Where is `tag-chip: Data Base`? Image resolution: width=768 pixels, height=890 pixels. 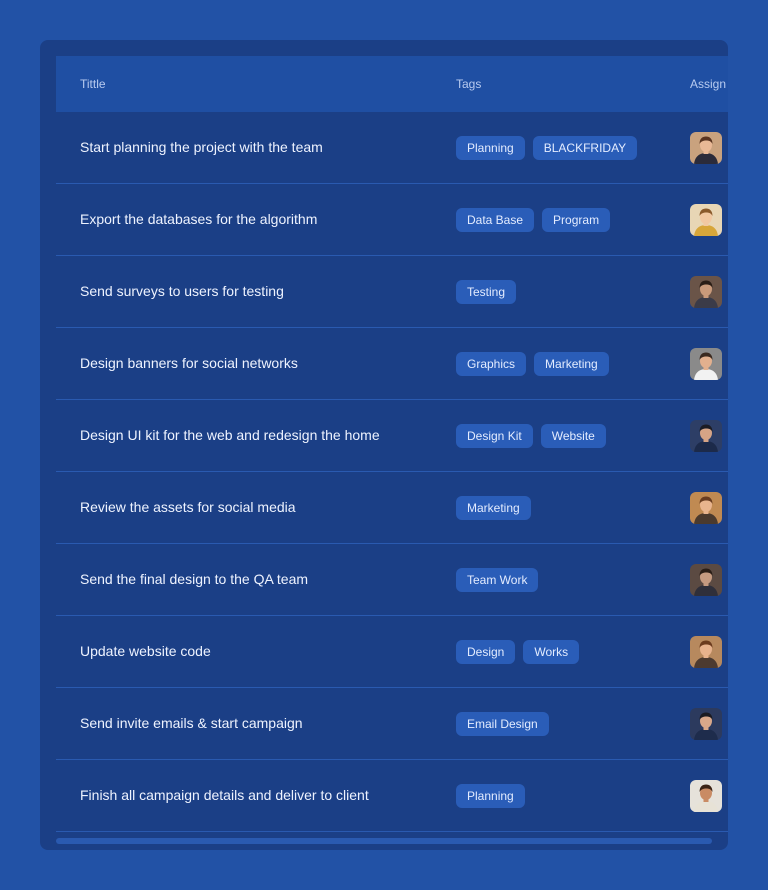
tag-chip: Data Base is located at coordinates (495, 220).